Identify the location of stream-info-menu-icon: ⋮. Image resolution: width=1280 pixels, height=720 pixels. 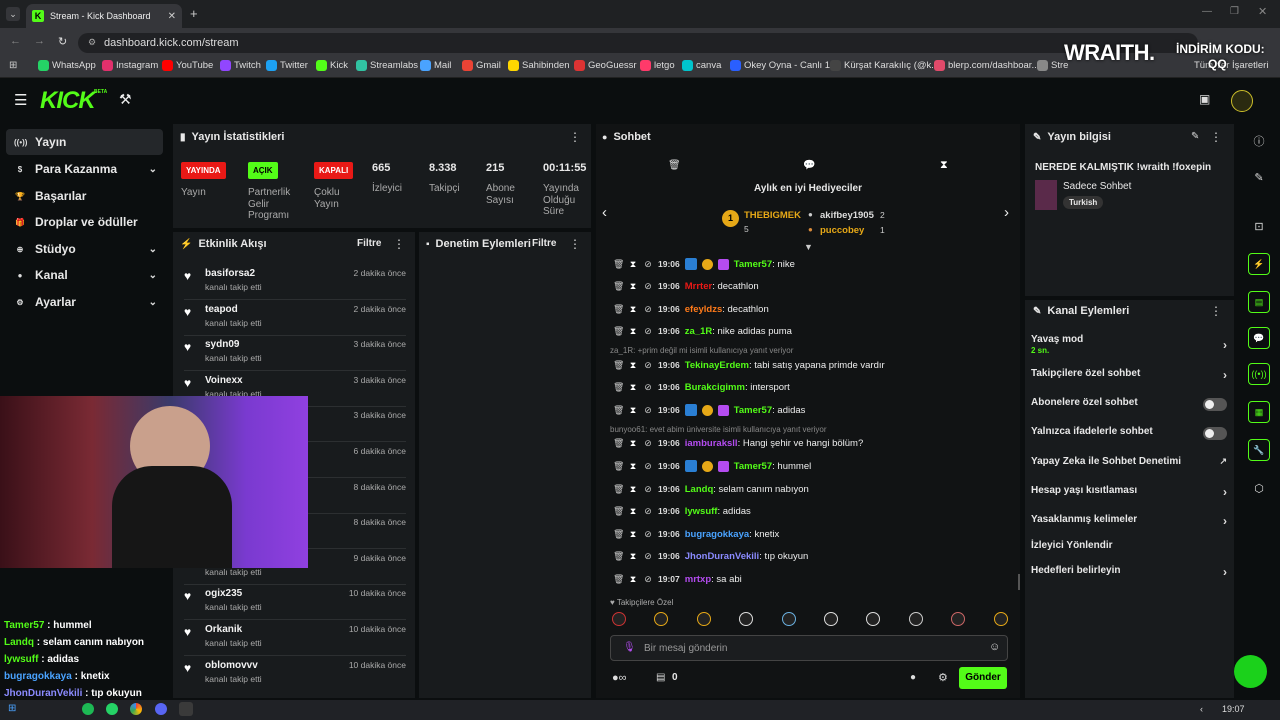
(1216, 137).